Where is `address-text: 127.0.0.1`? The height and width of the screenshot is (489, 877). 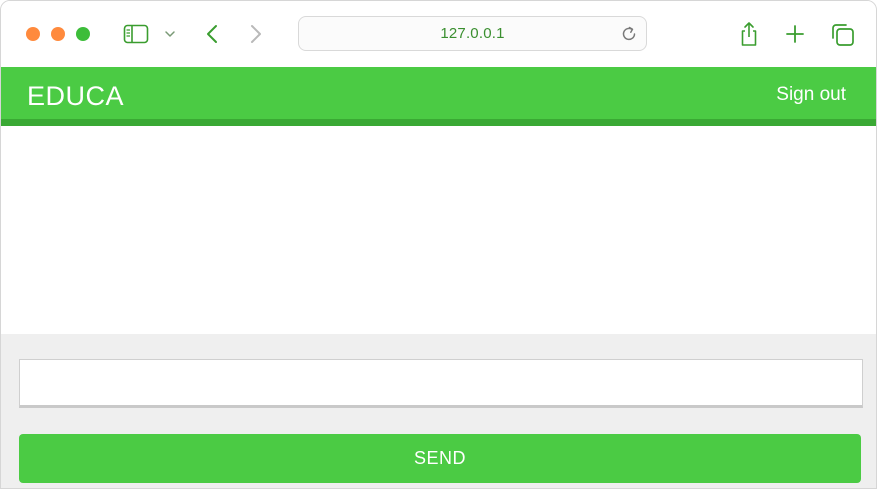
address-text: 127.0.0.1 is located at coordinates (472, 33).